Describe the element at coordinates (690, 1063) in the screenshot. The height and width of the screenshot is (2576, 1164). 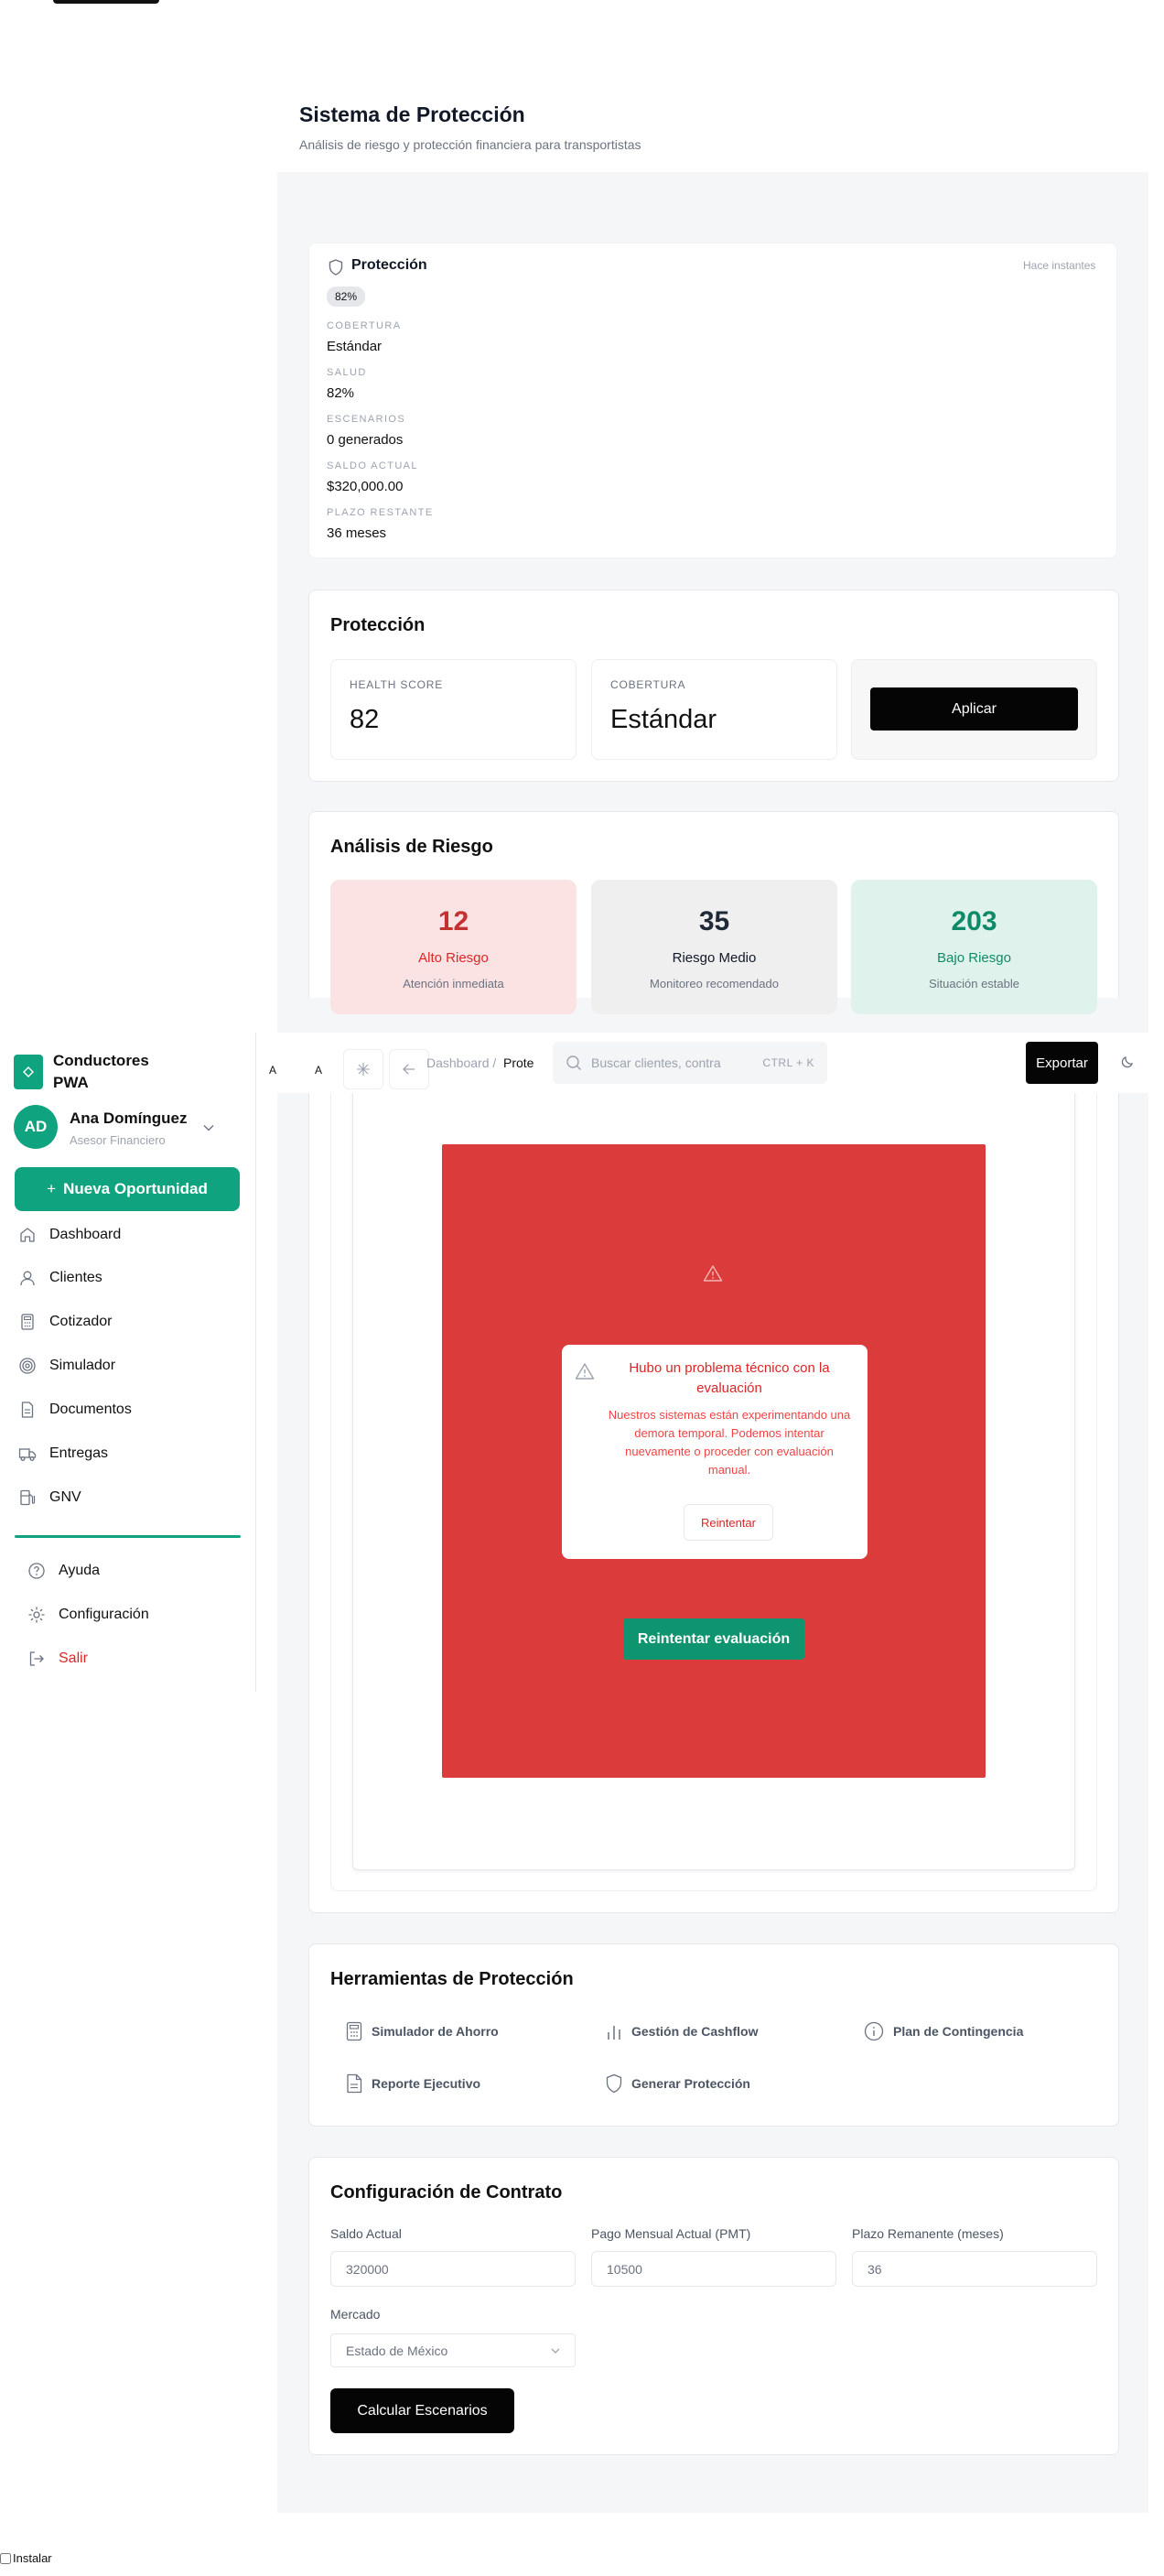
I see `global-search: Buscar clientes, contra CTRL + K` at that location.